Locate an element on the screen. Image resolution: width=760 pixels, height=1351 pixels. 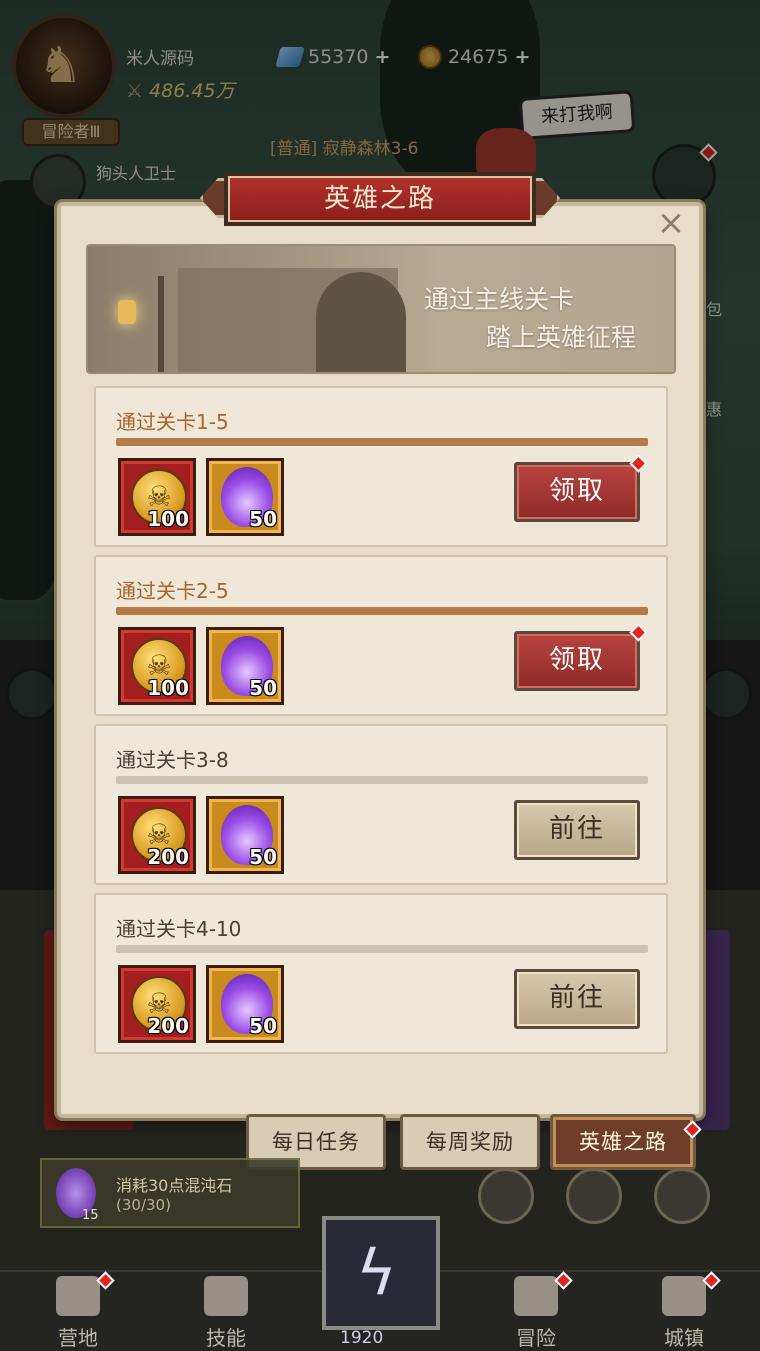
nav-town: 城镇 is located at coordinates (684, 1310).